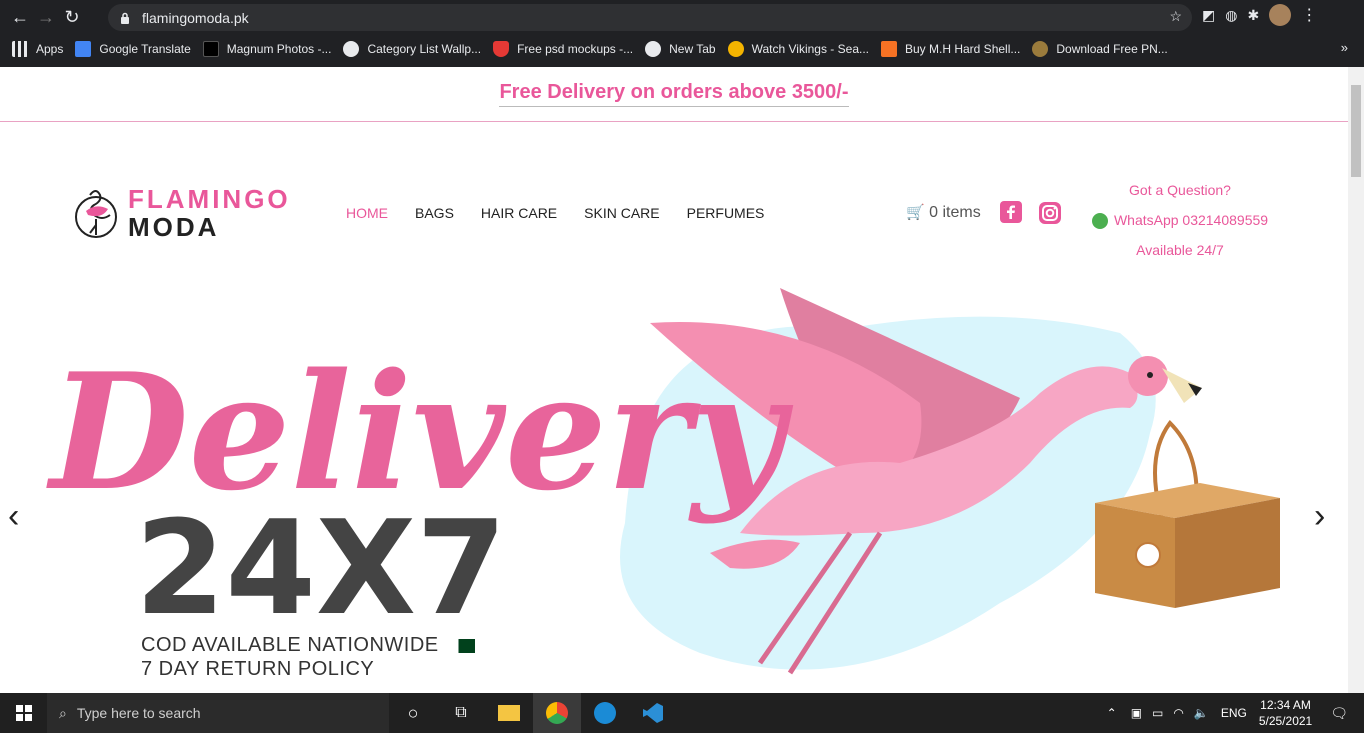 This screenshot has width=1364, height=733. I want to click on address-bar: flamingomoda.pk ☆, so click(650, 17).